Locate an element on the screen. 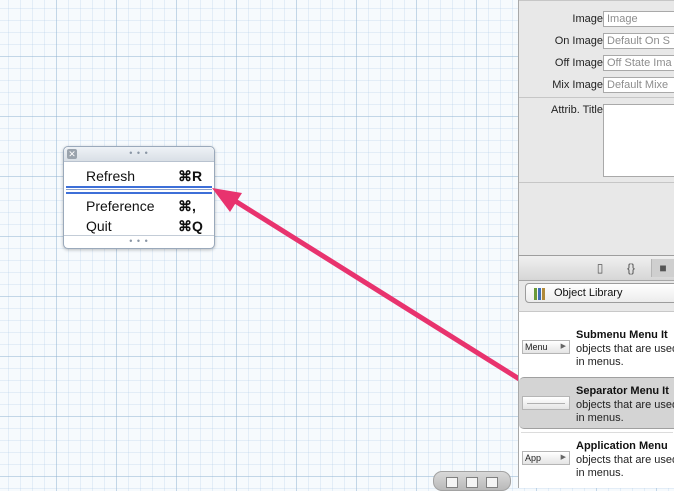 The height and width of the screenshot is (491, 674). image-row: Image Image is located at coordinates (596, 19).